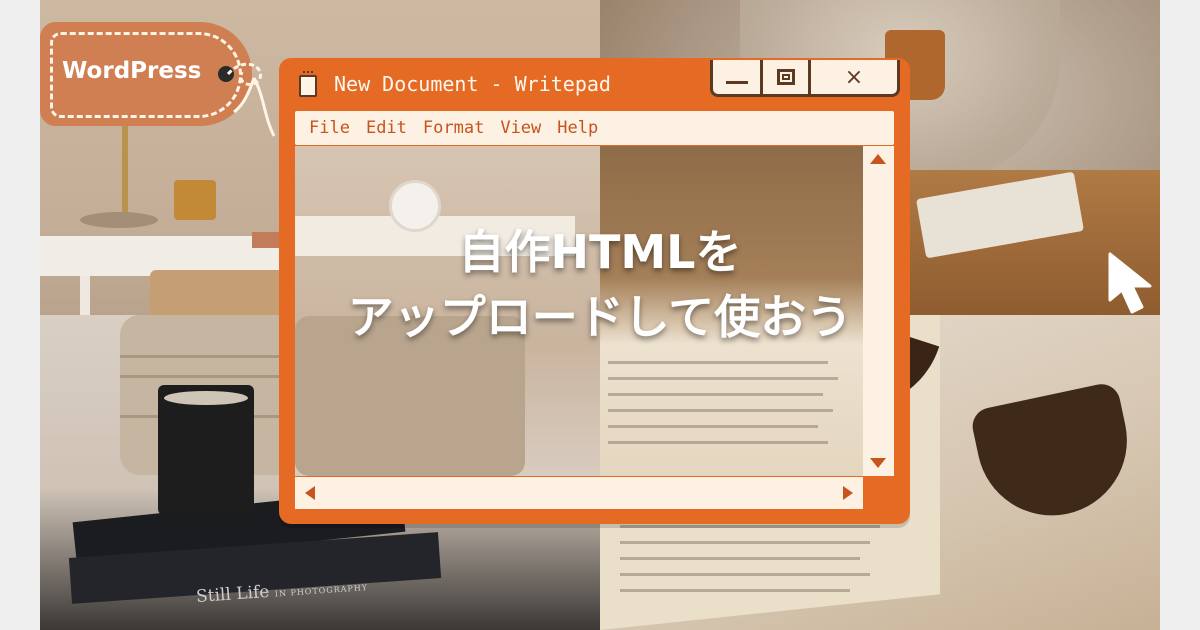 This screenshot has height=630, width=1200. Describe the element at coordinates (308, 84) in the screenshot. I see `document-icon` at that location.